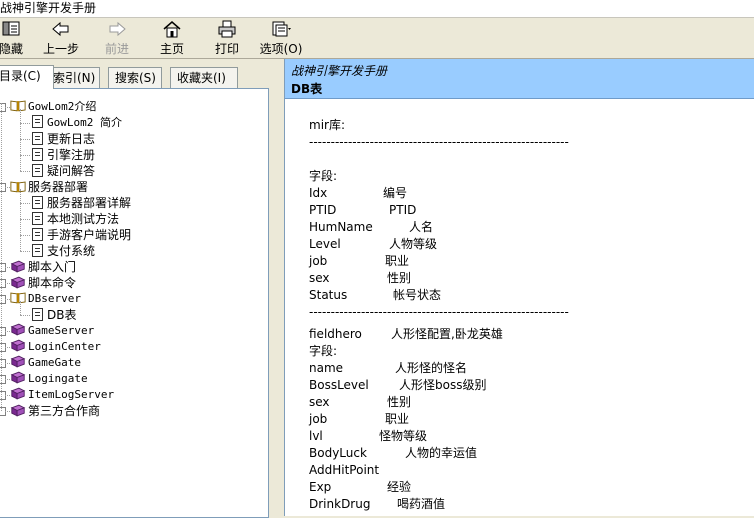 This screenshot has height=518, width=754. What do you see at coordinates (63, 251) in the screenshot?
I see `tree-item: 支付系统` at bounding box center [63, 251].